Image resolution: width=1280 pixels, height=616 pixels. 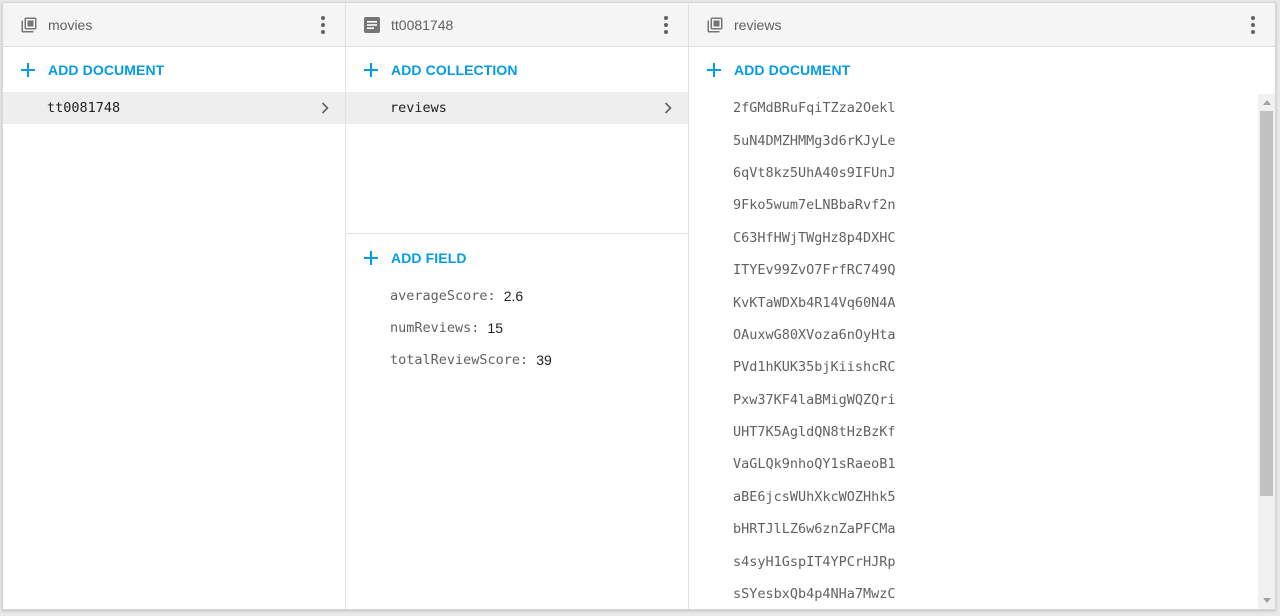 What do you see at coordinates (84, 108) in the screenshot?
I see `document-item-label: tt0081748` at bounding box center [84, 108].